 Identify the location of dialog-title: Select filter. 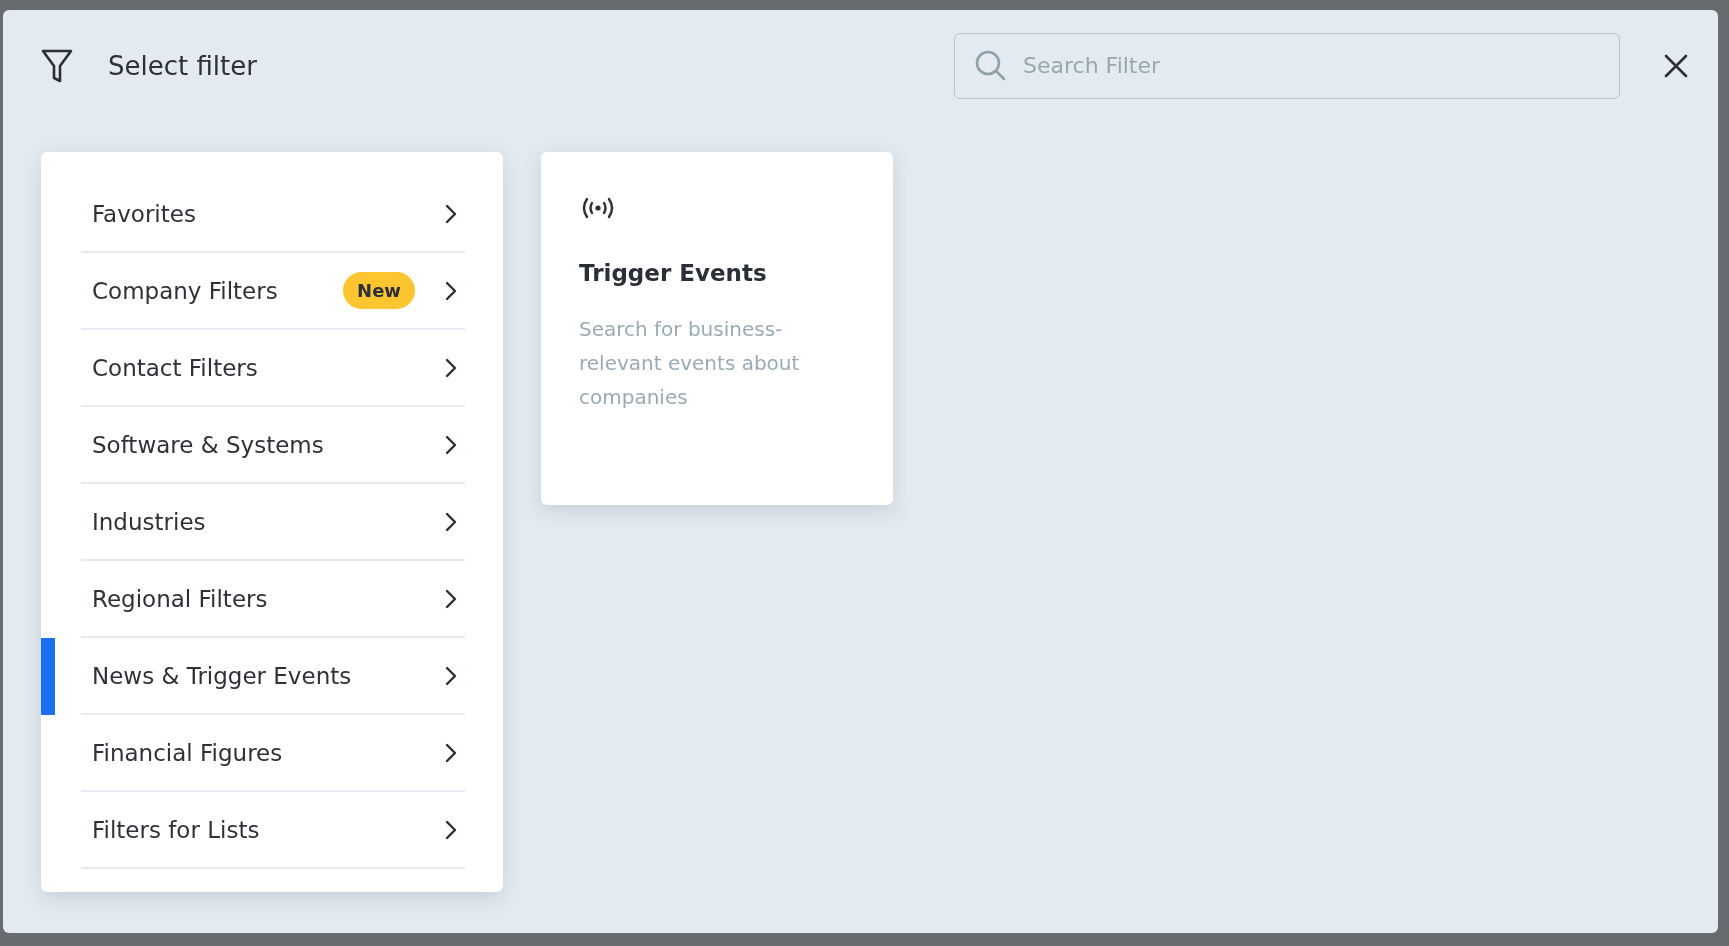
(182, 65).